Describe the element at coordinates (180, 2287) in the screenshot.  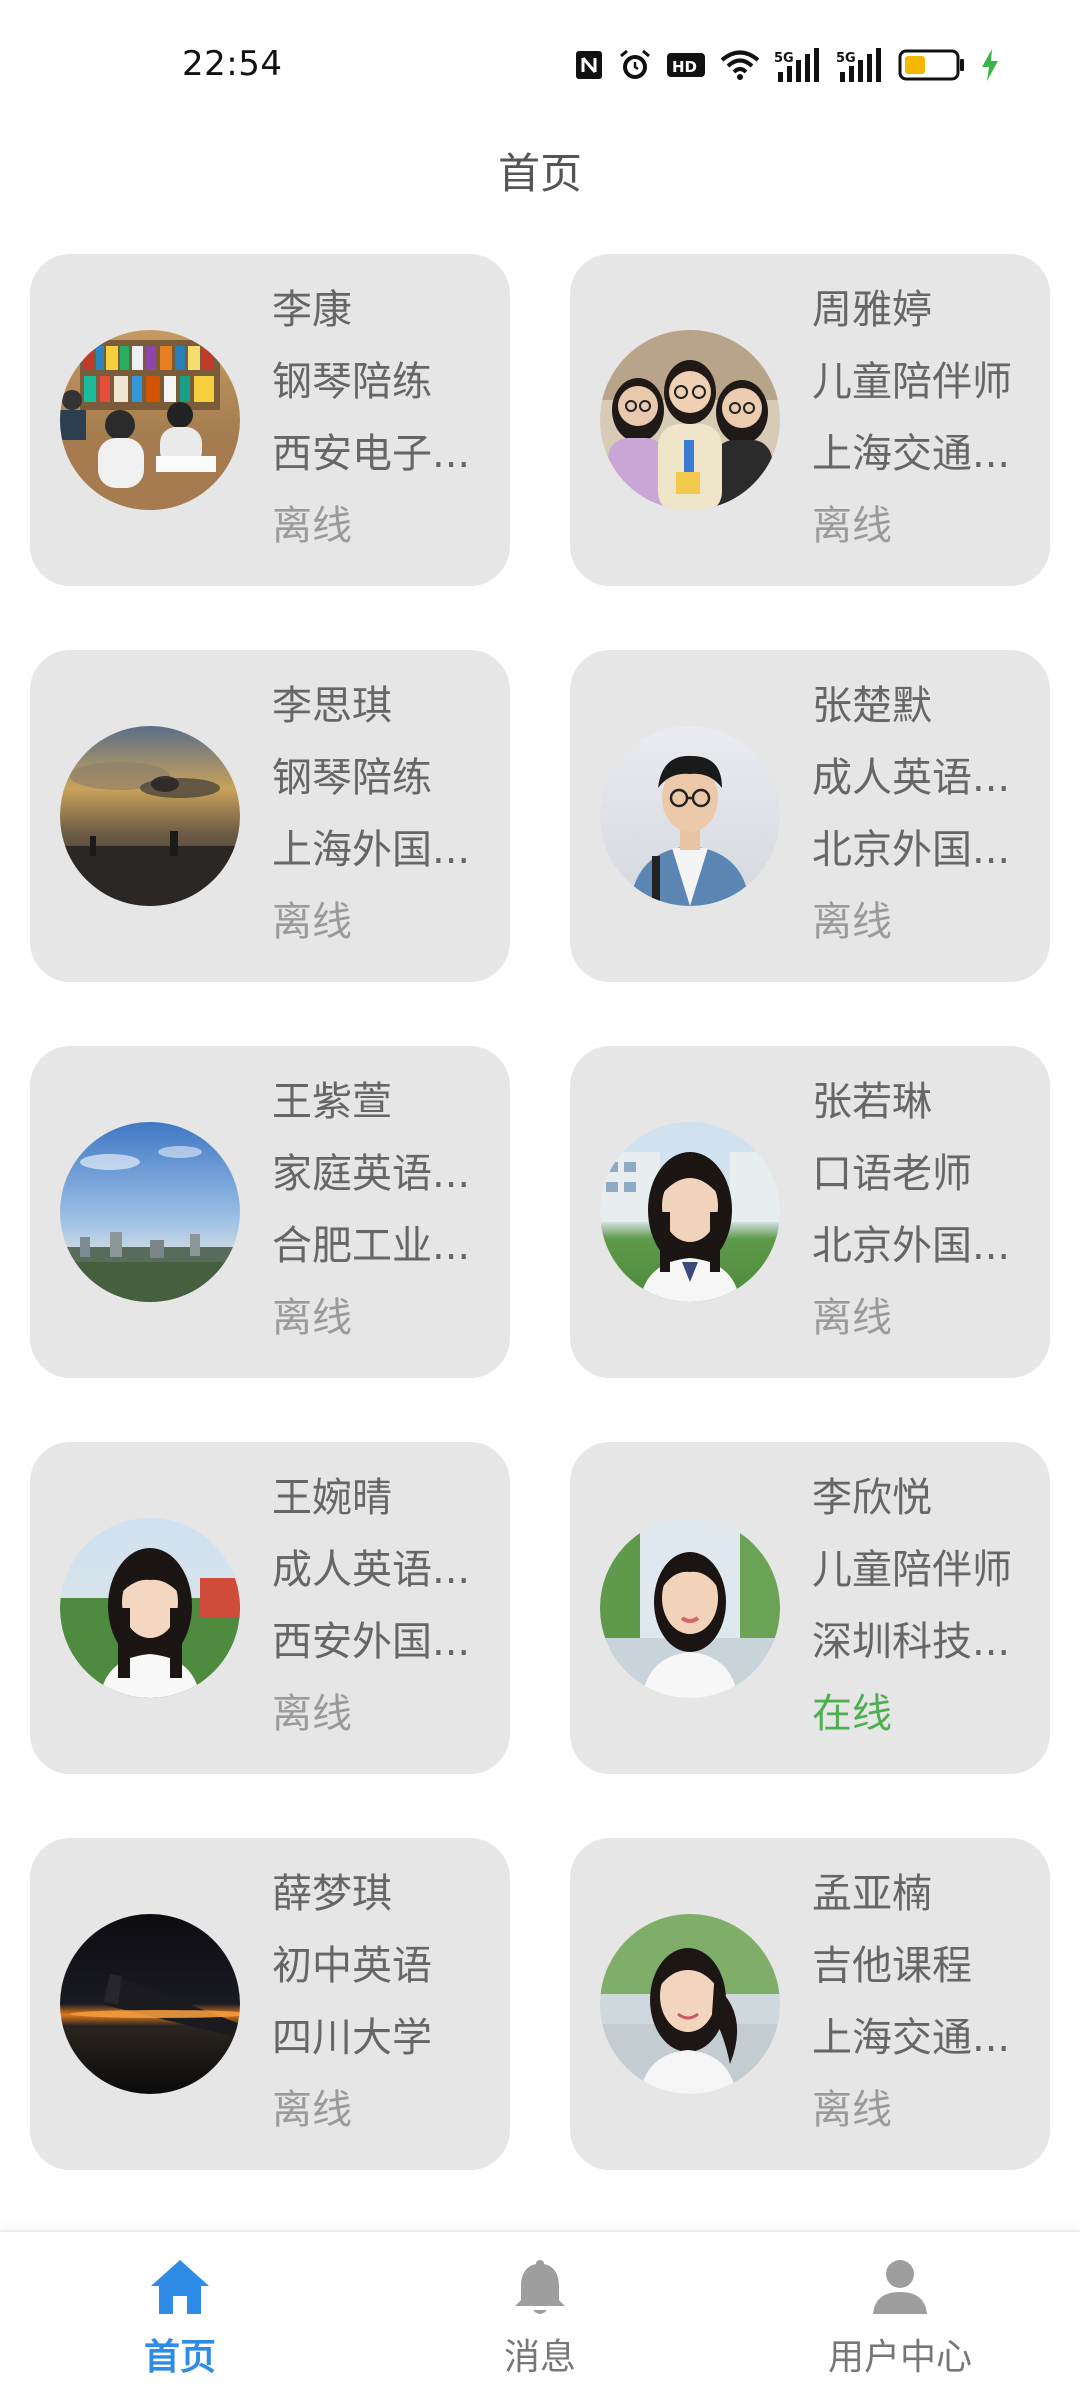
I see `home-icon` at that location.